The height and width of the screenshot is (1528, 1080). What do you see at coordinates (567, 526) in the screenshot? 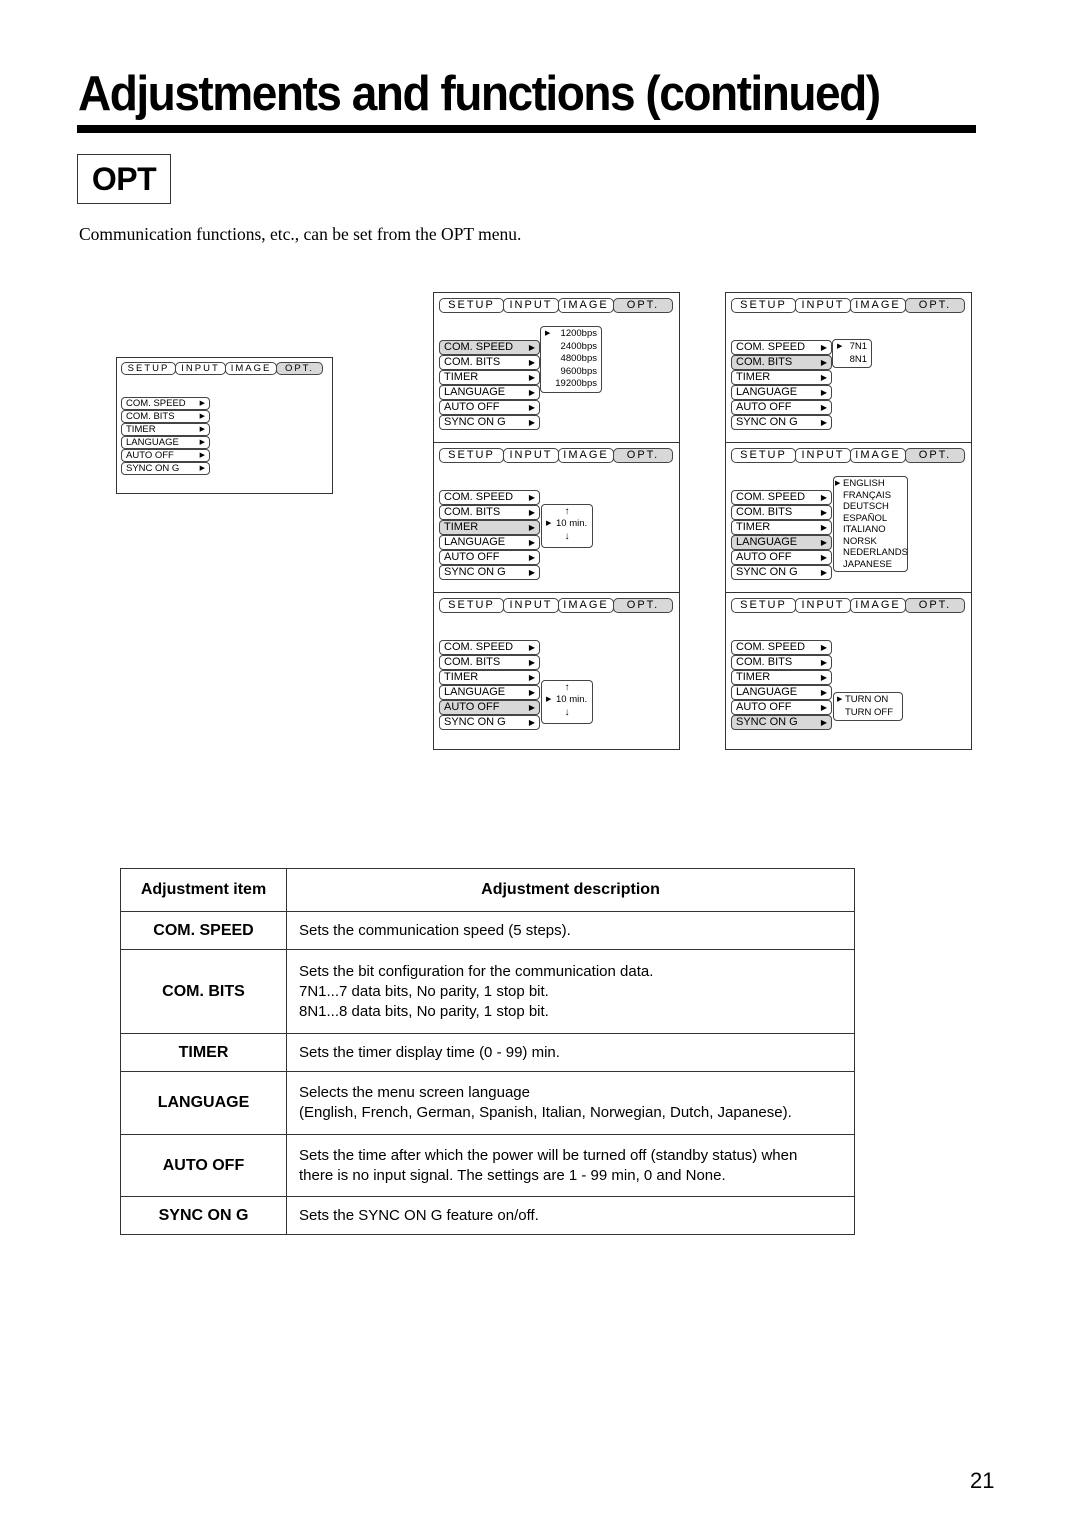
I see `timer-value-box: ↑ ▶ 10 min. ↓` at bounding box center [567, 526].